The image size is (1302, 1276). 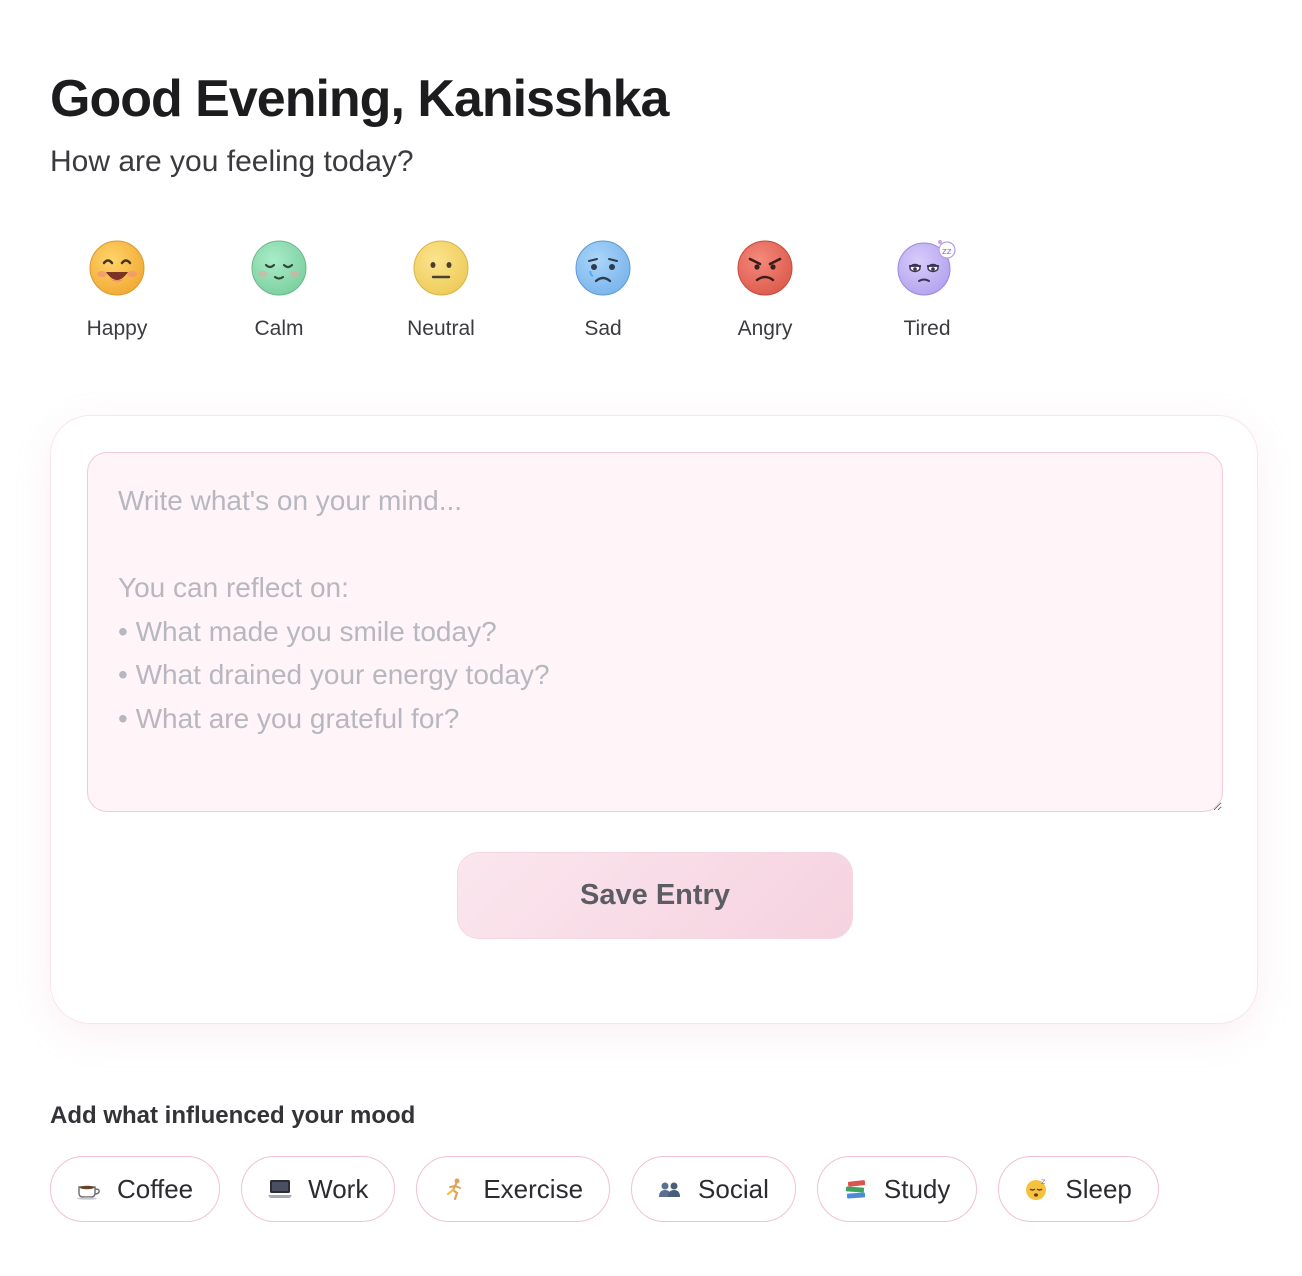 What do you see at coordinates (603, 328) in the screenshot?
I see `mood-label: Sad` at bounding box center [603, 328].